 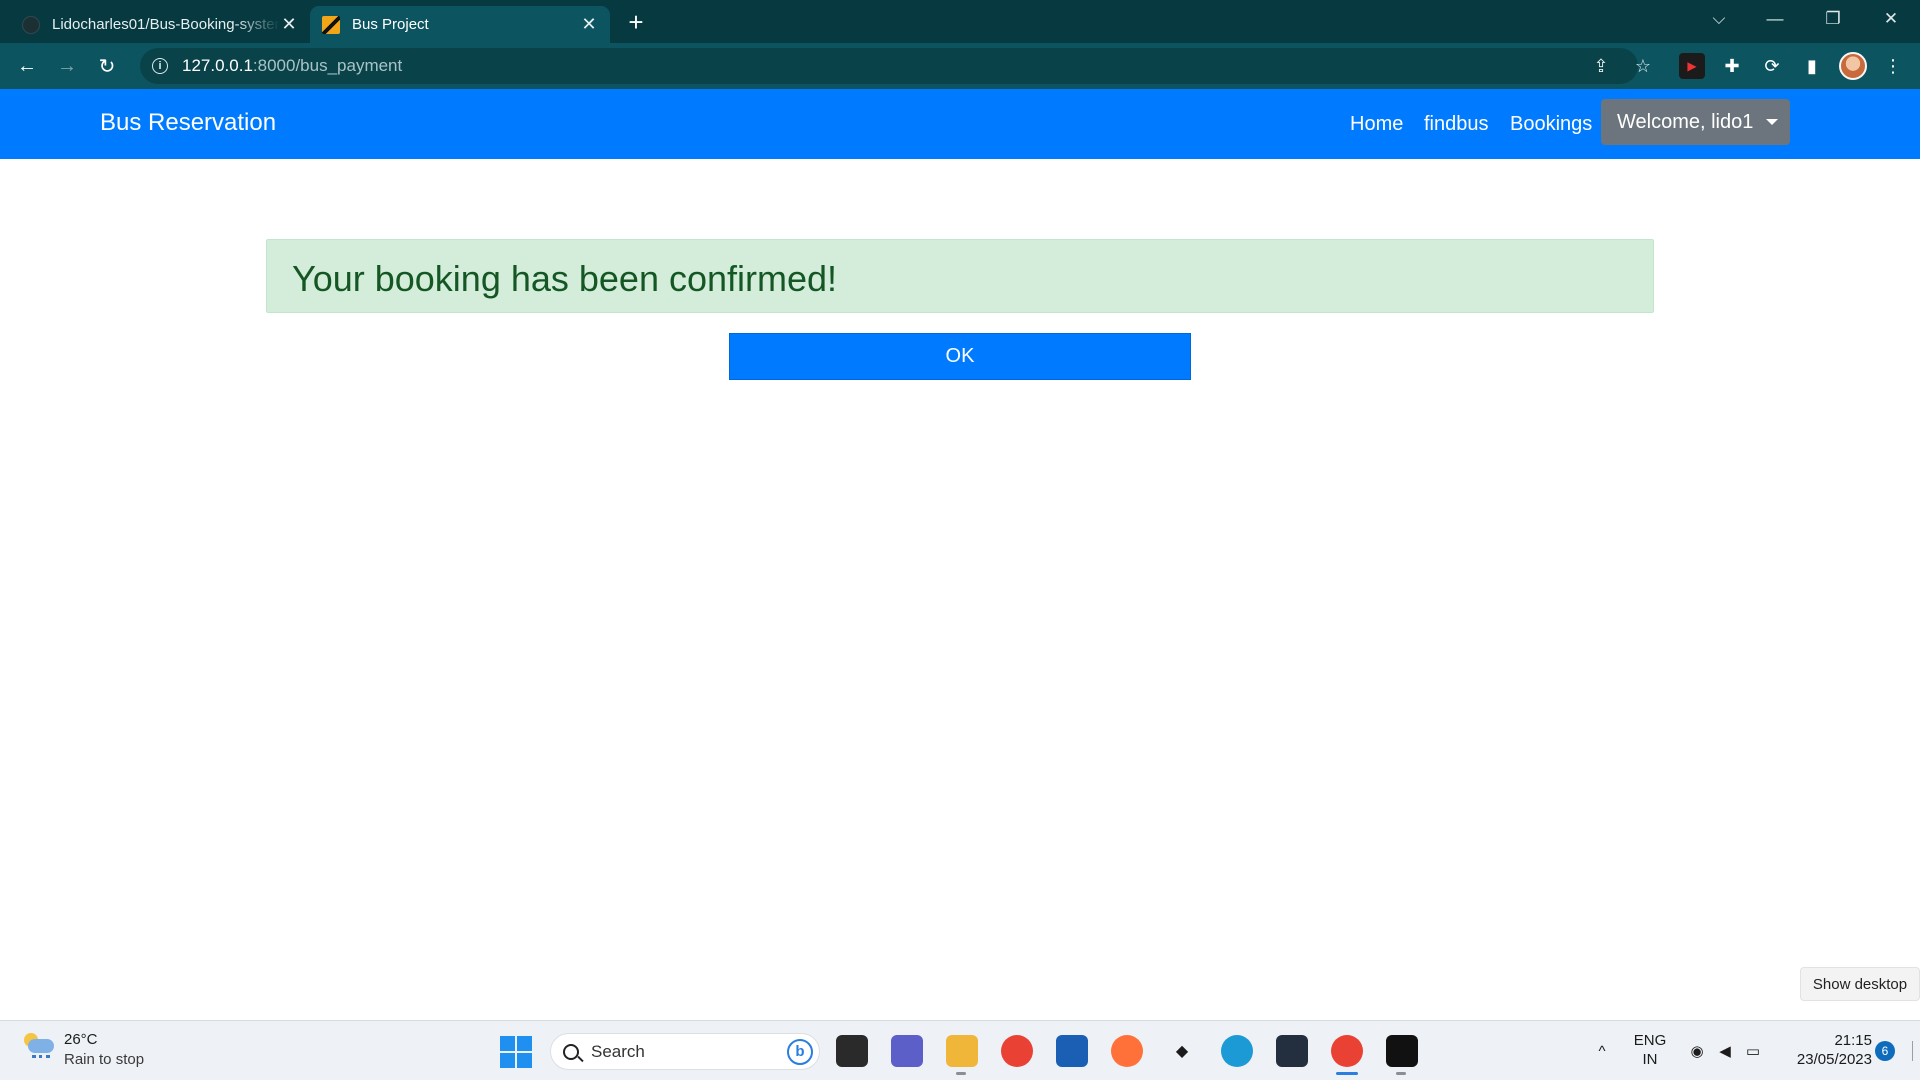 What do you see at coordinates (1551, 124) in the screenshot?
I see `nav-link-bookings: Bookings` at bounding box center [1551, 124].